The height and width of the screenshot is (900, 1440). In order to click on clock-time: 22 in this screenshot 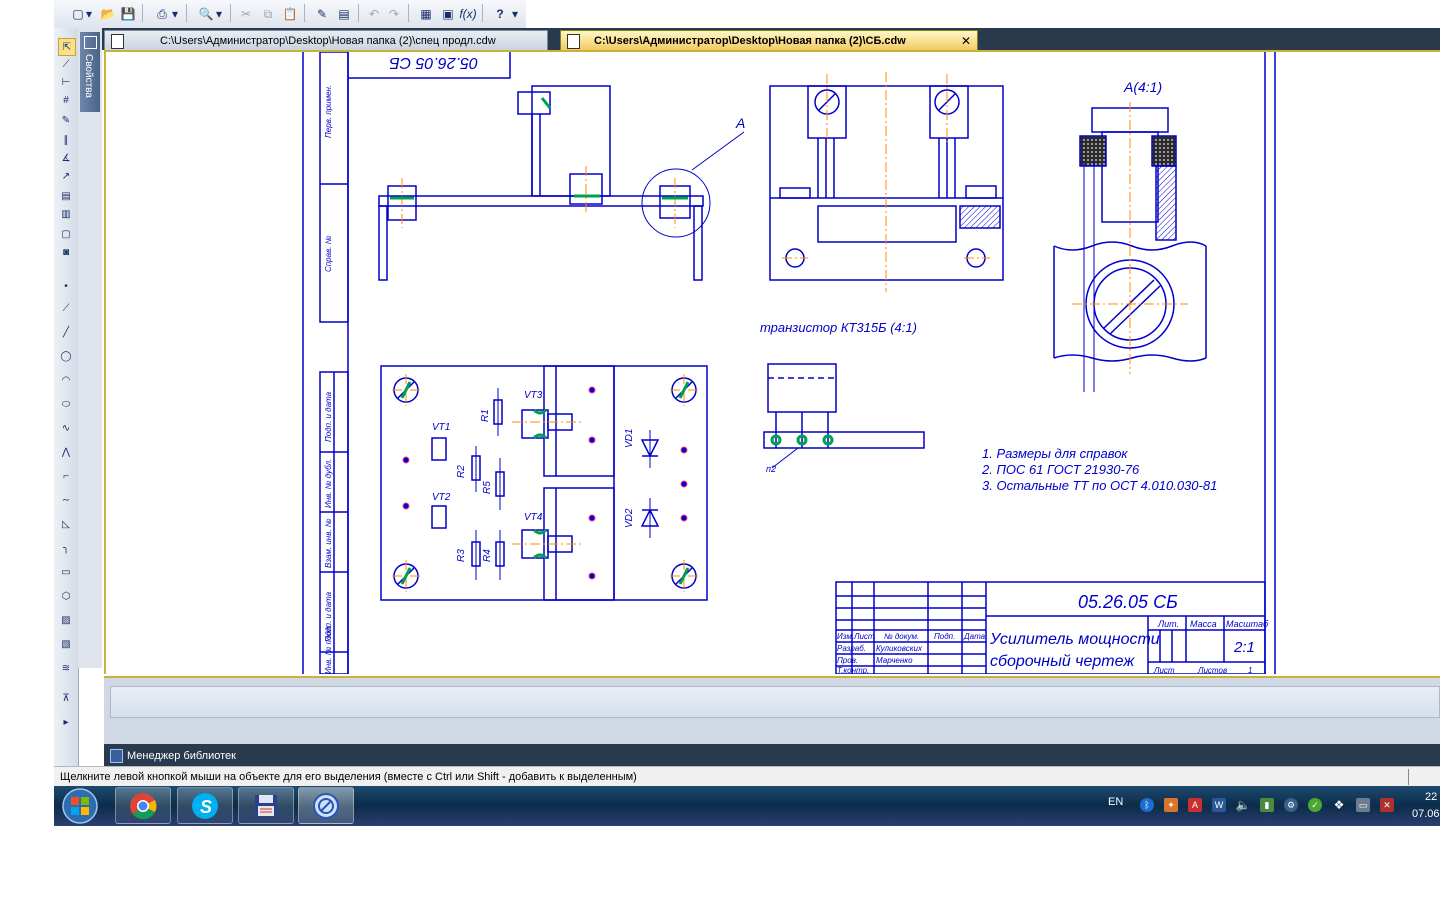, I will do `click(1431, 797)`.